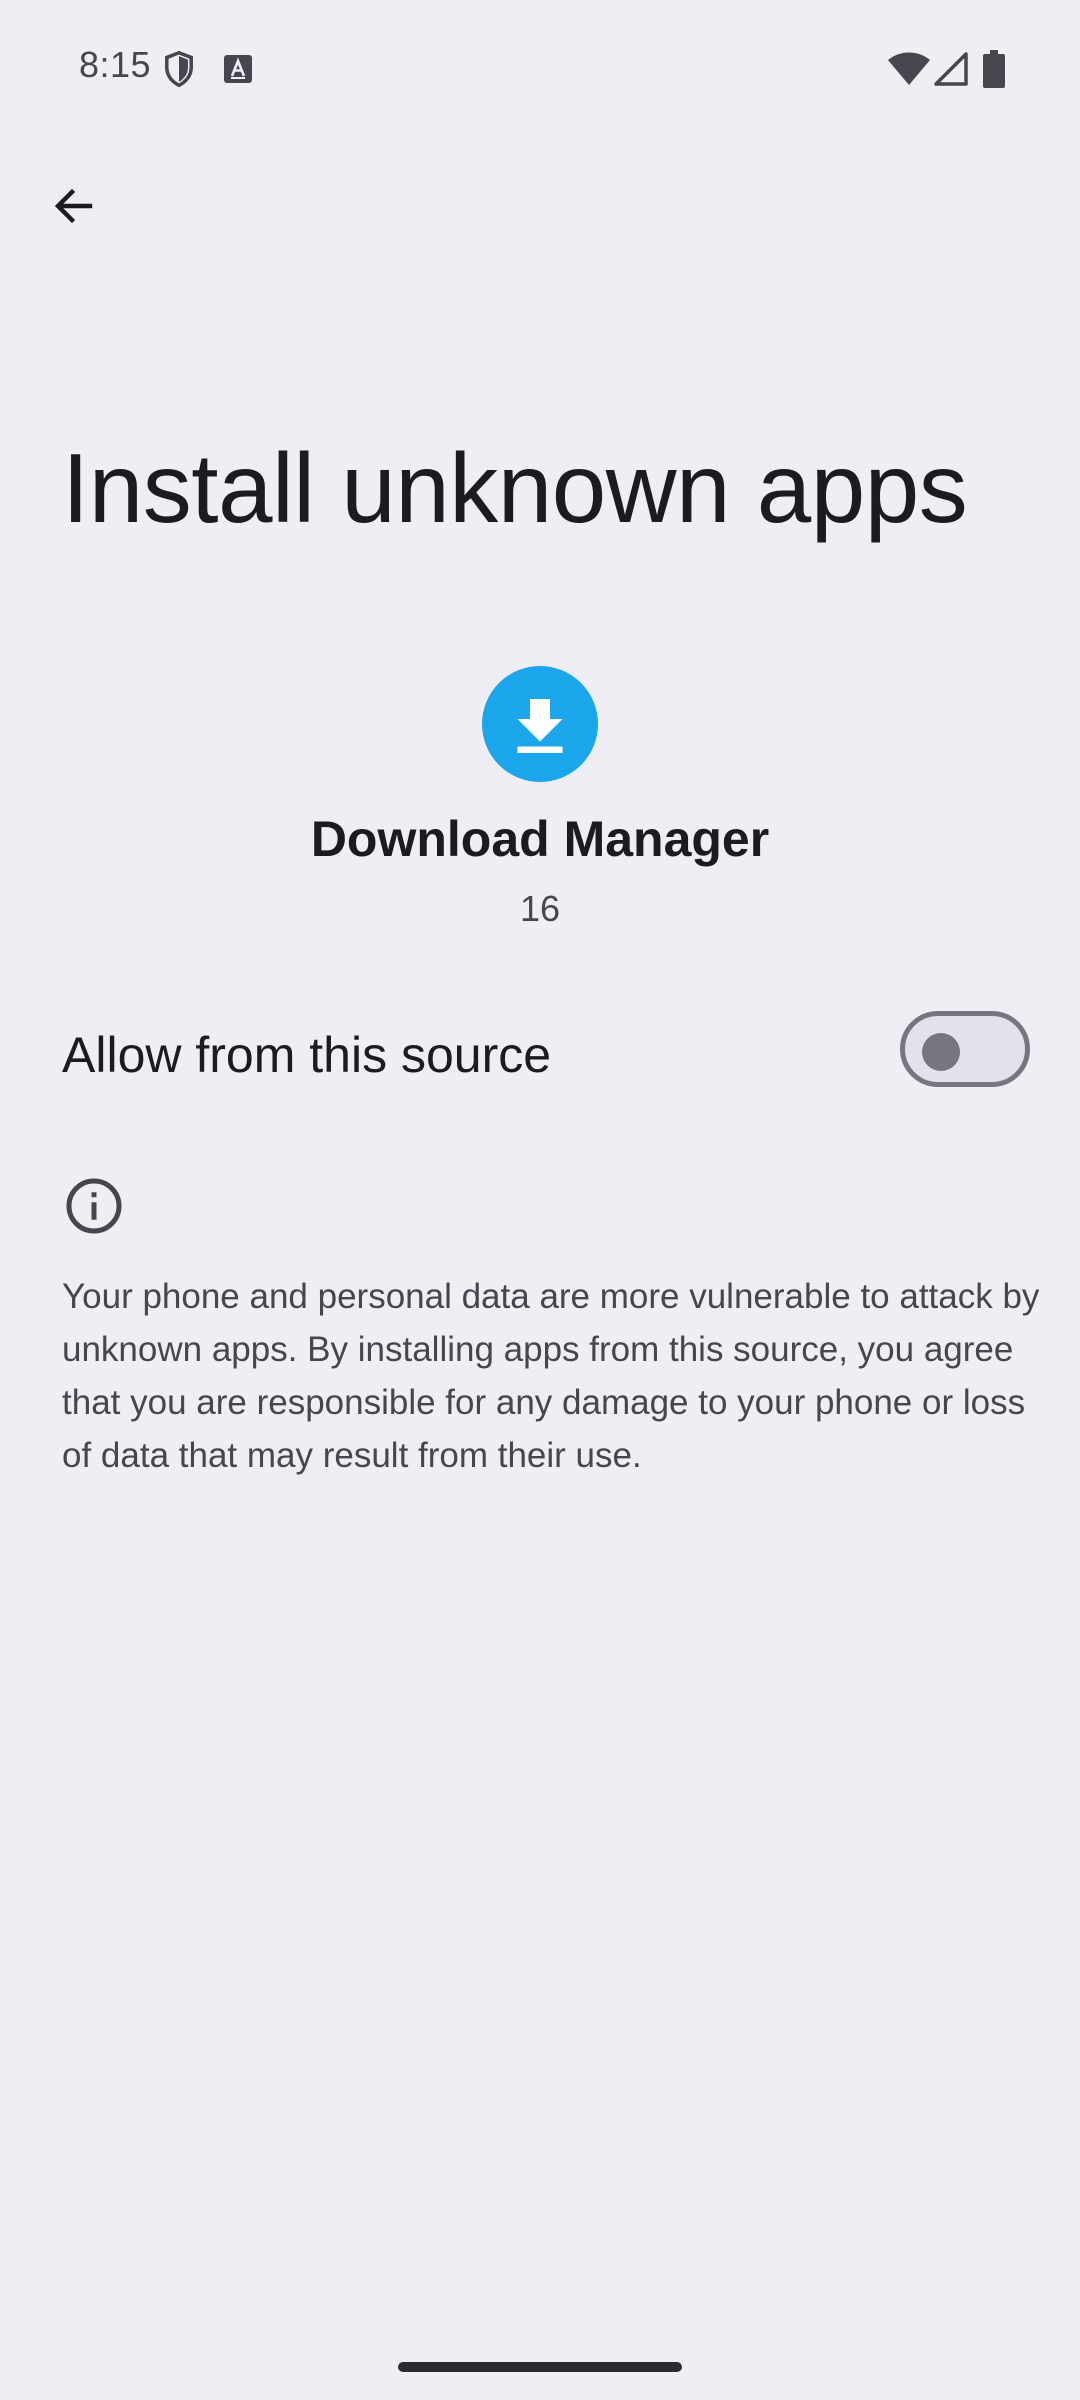 The width and height of the screenshot is (1080, 2400). What do you see at coordinates (307, 1055) in the screenshot?
I see `allow-from-source-label: Allow from this source` at bounding box center [307, 1055].